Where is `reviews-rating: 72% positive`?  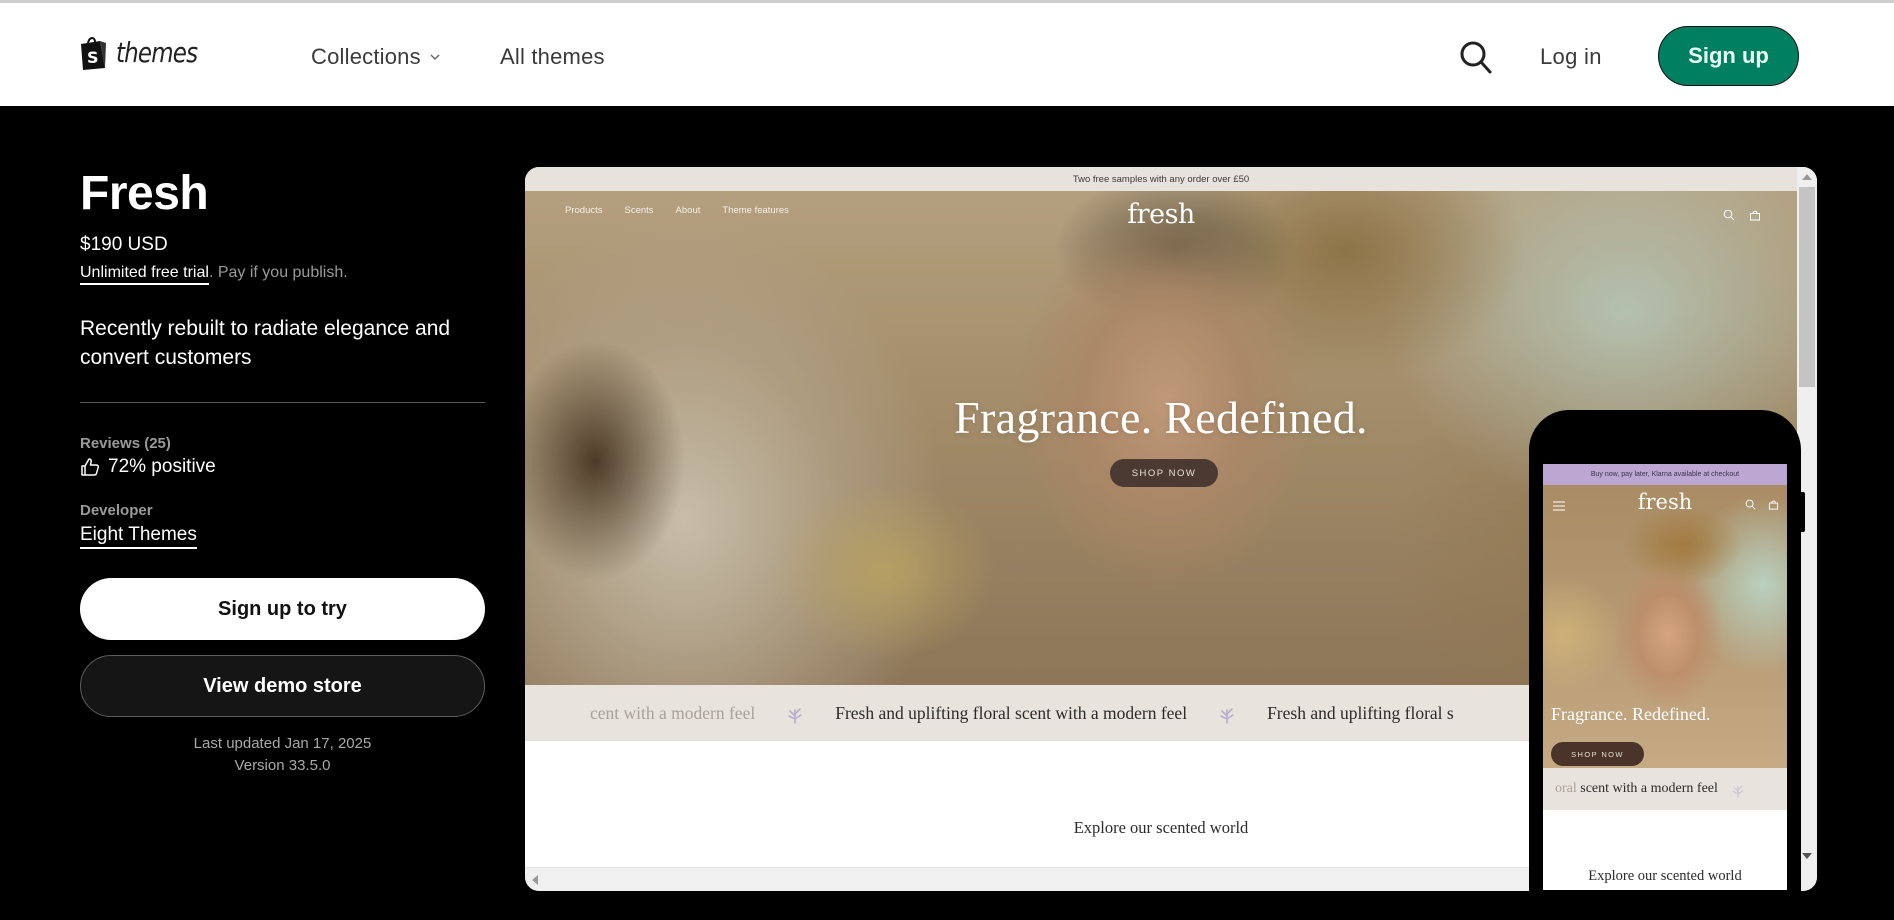 reviews-rating: 72% positive is located at coordinates (148, 467).